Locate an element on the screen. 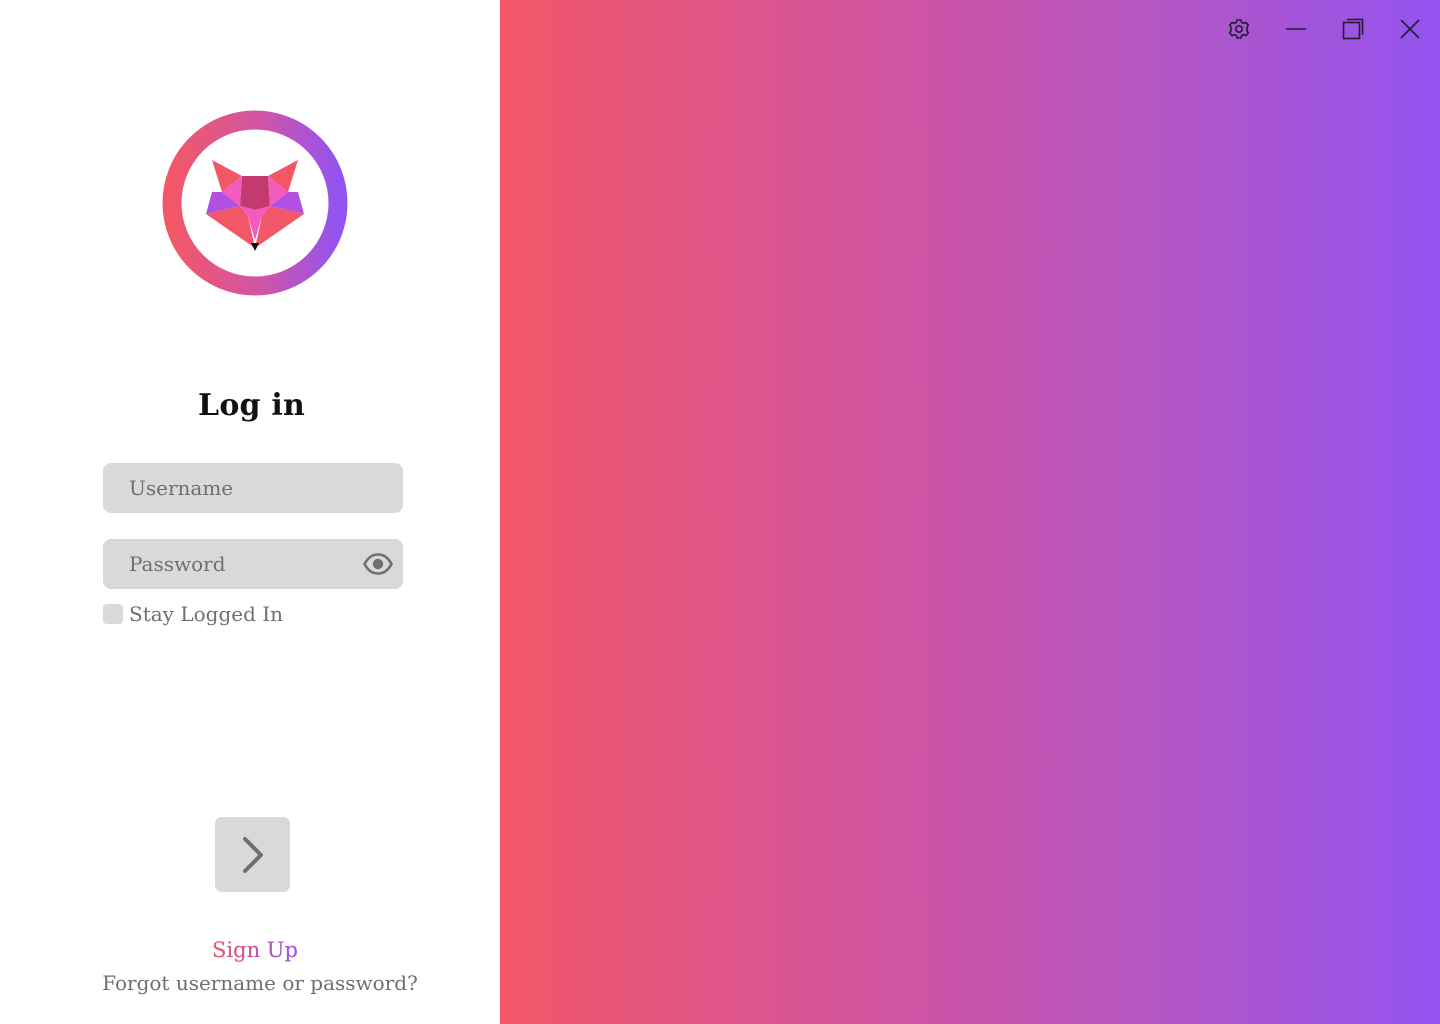 Image resolution: width=1440 pixels, height=1024 pixels. page-title: Log in is located at coordinates (251, 405).